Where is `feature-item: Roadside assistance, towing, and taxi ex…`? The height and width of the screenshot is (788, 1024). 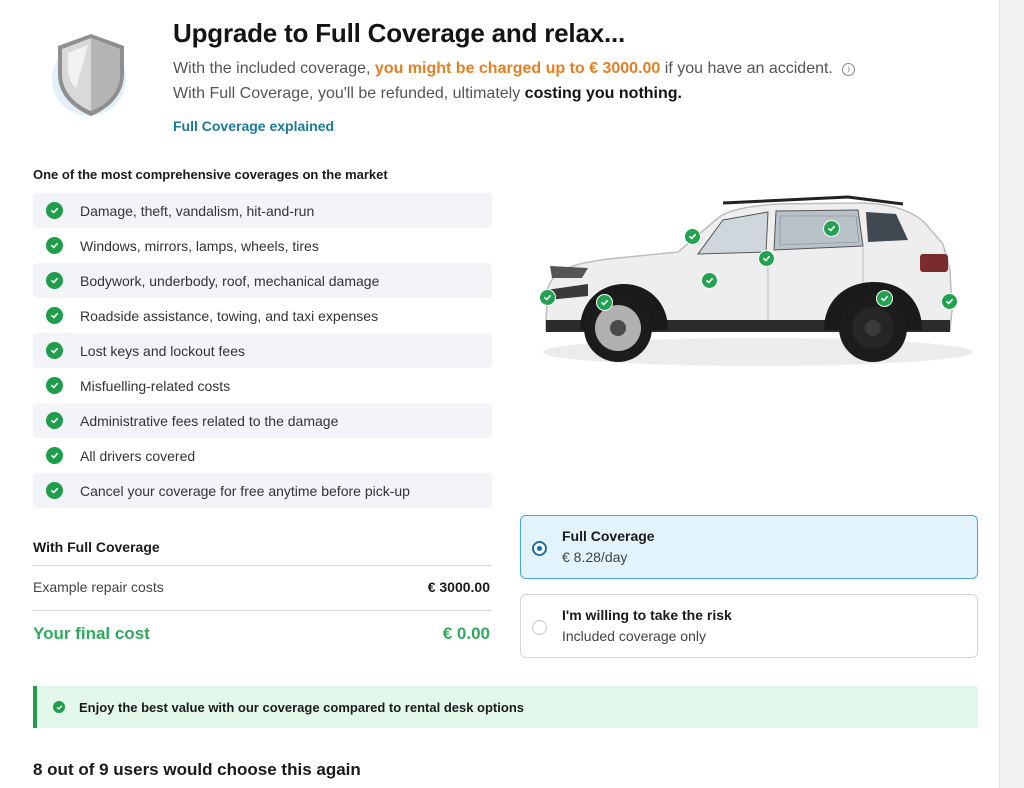 feature-item: Roadside assistance, towing, and taxi ex… is located at coordinates (262, 315).